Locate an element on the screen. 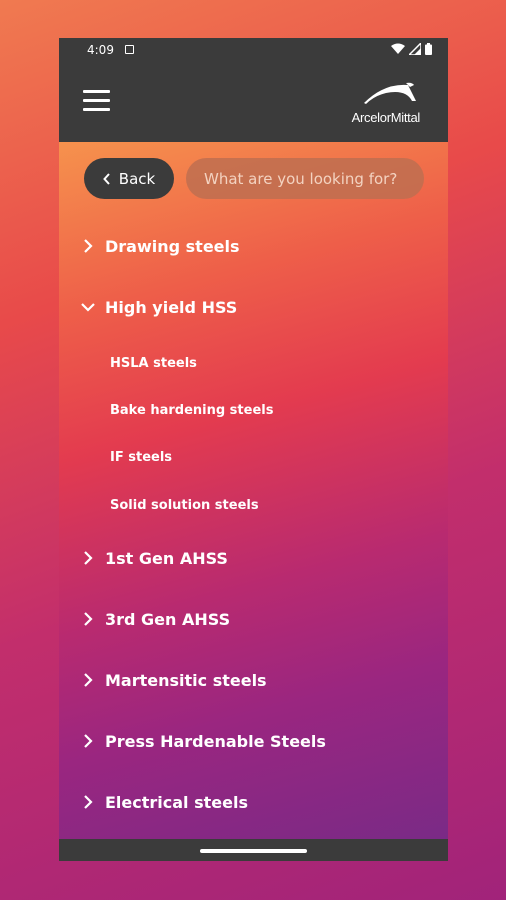  category-label: 3rd Gen AHSS is located at coordinates (168, 619).